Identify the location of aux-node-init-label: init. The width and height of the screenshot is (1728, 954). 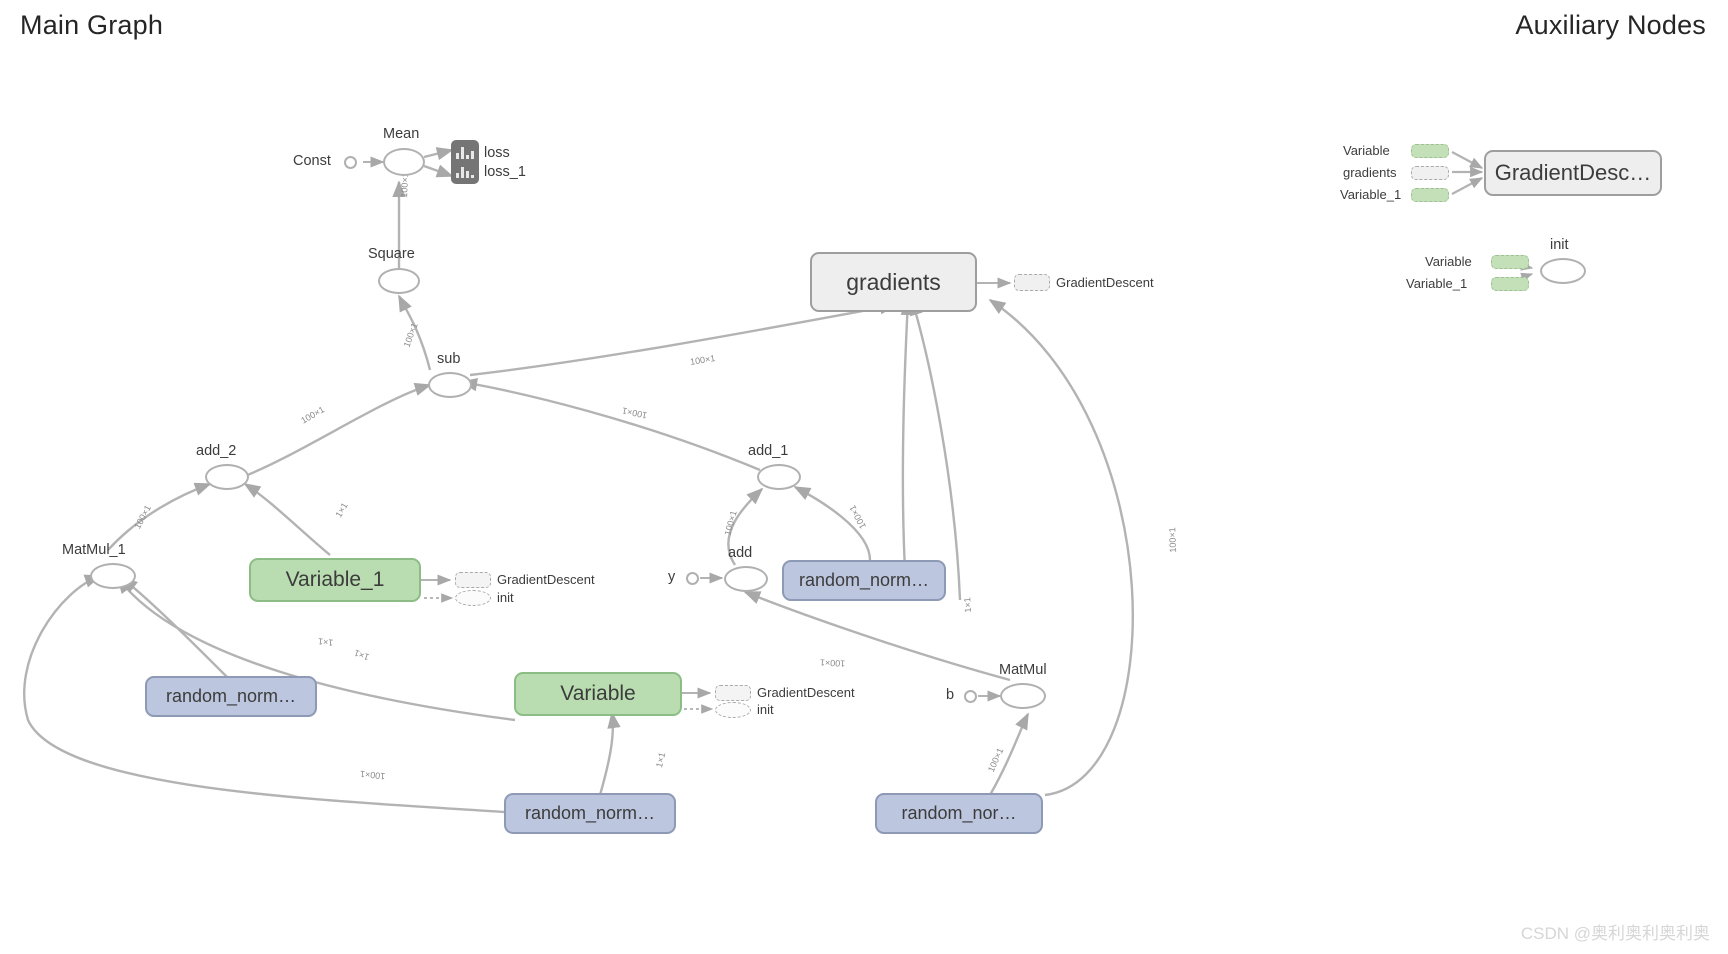
(1559, 245).